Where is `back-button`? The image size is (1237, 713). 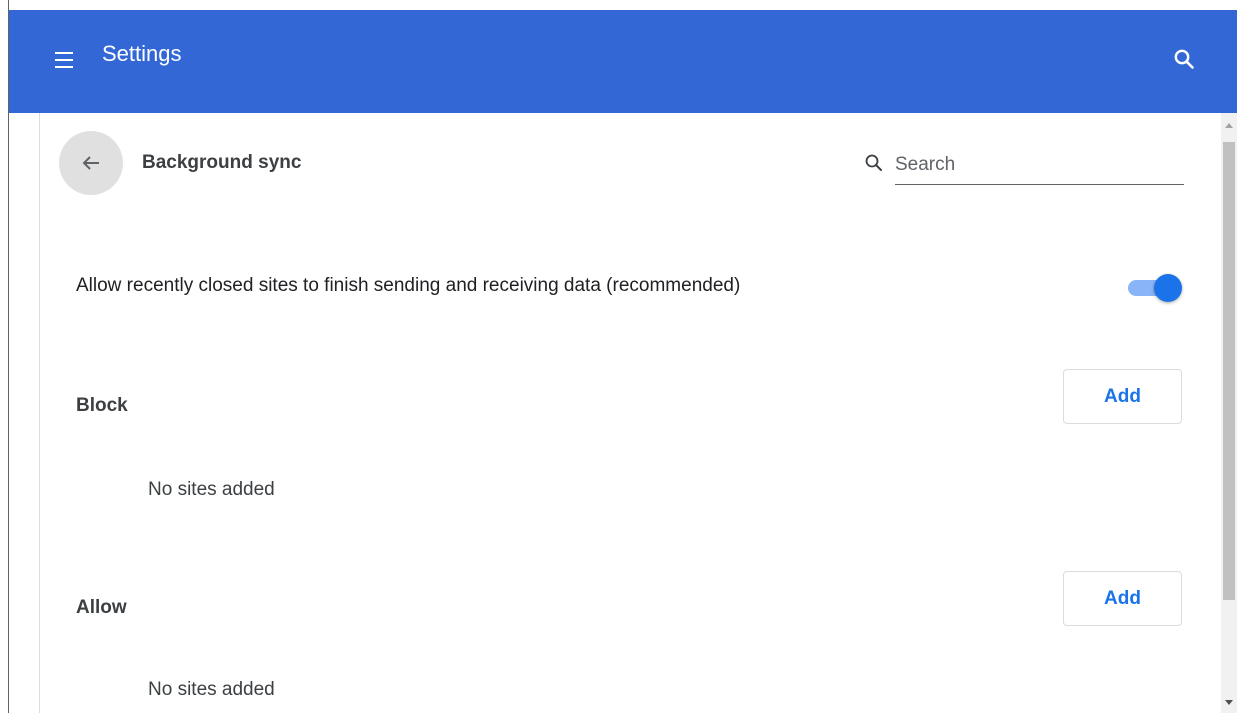
back-button is located at coordinates (91, 163).